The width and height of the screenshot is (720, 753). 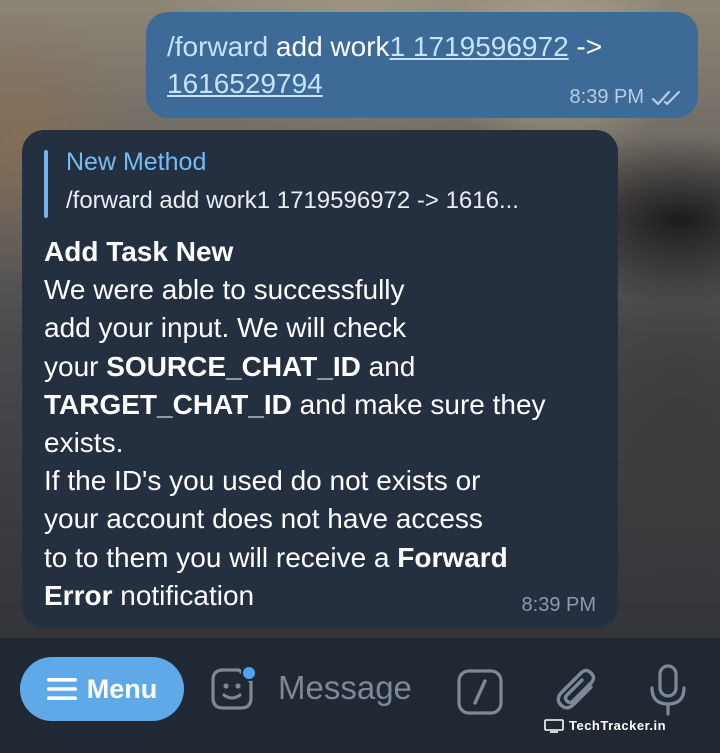 I want to click on message-input: Message, so click(x=358, y=688).